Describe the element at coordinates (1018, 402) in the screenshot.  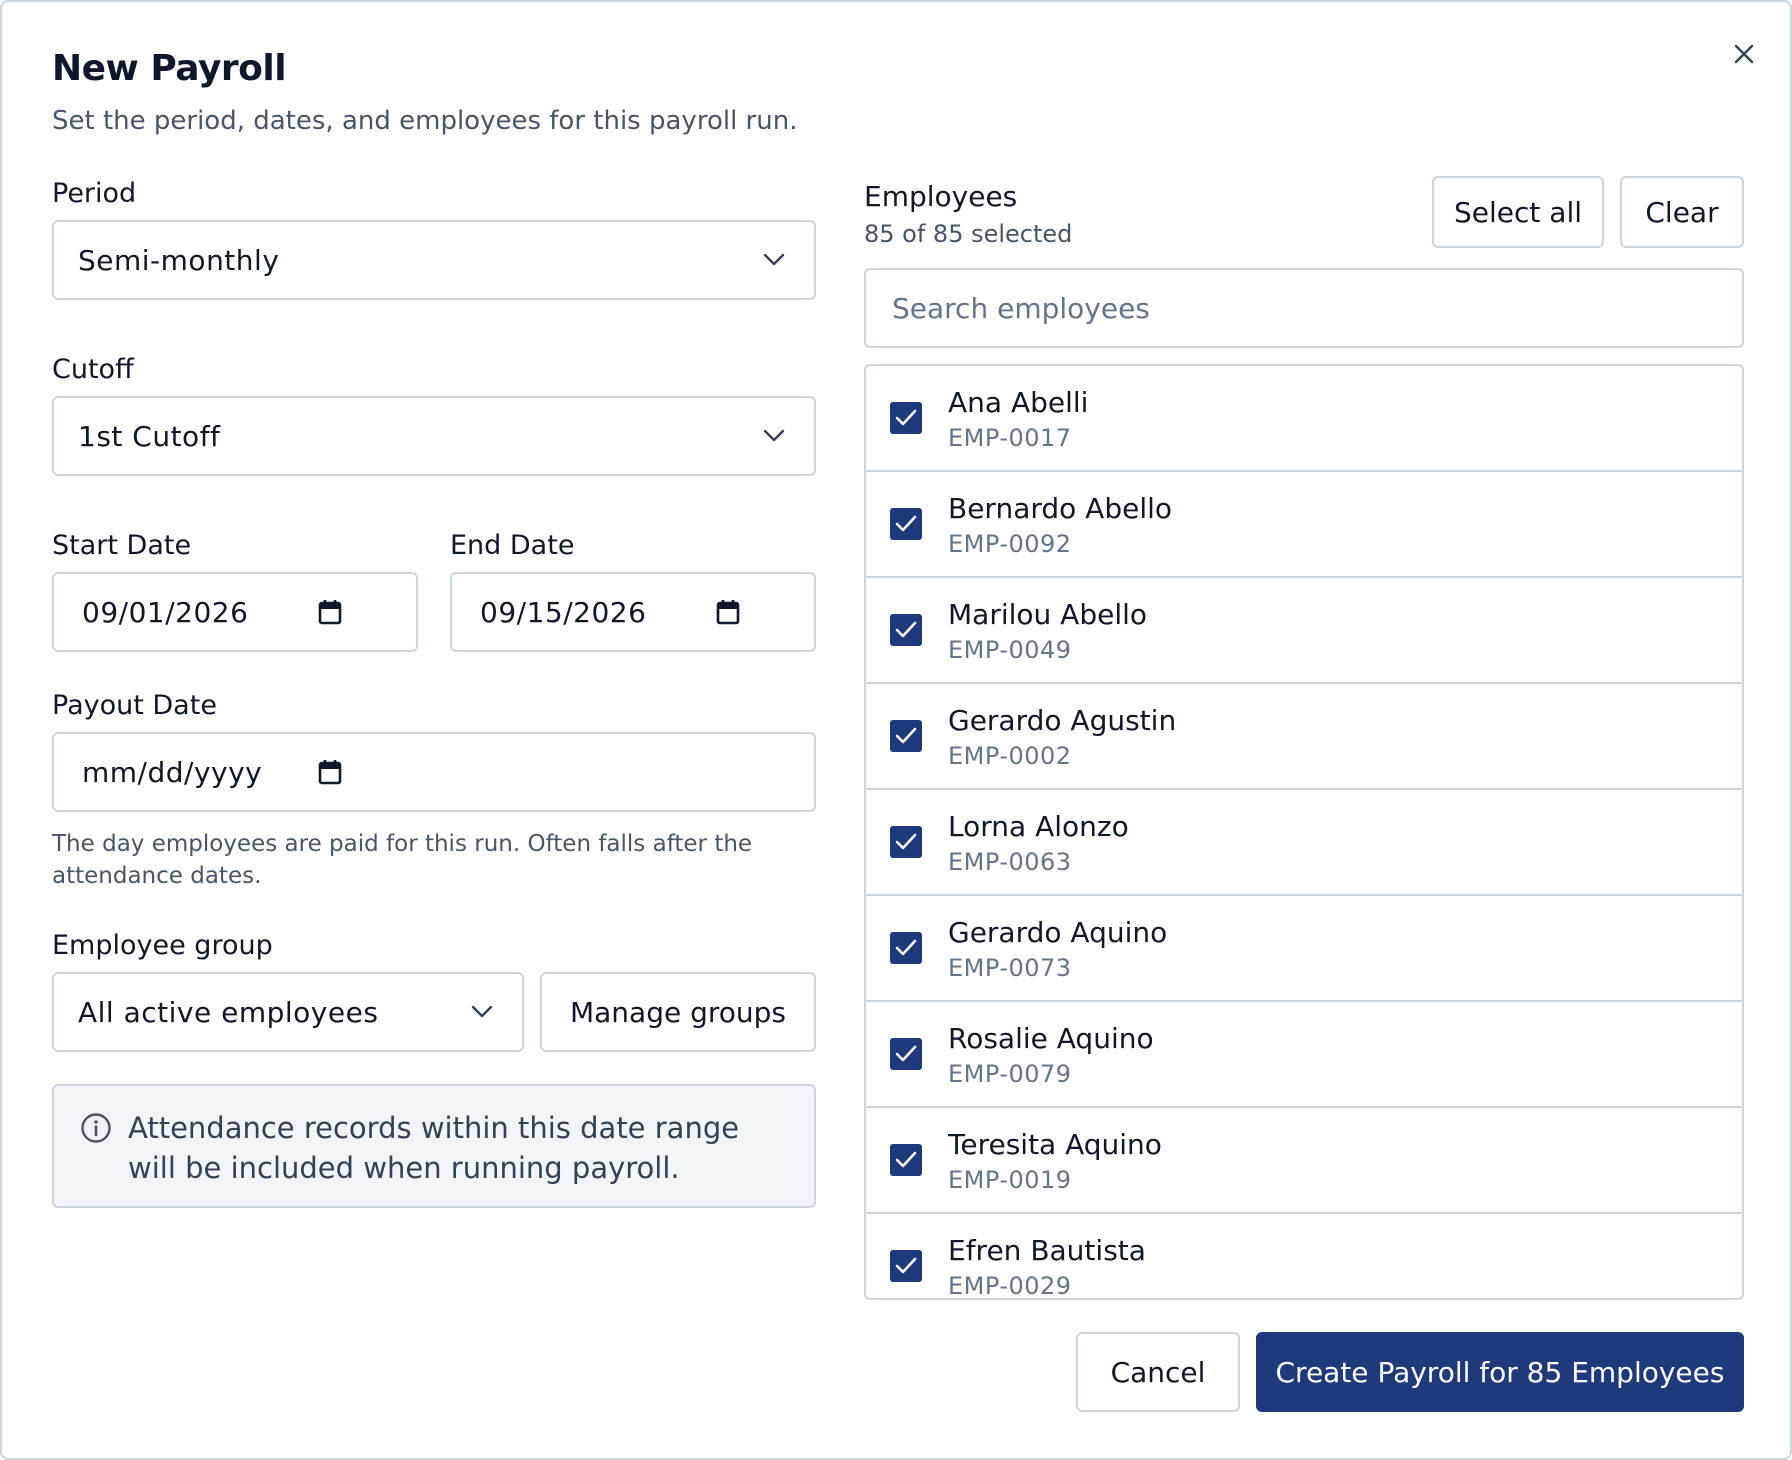
I see `employee-name: Ana Abelli` at that location.